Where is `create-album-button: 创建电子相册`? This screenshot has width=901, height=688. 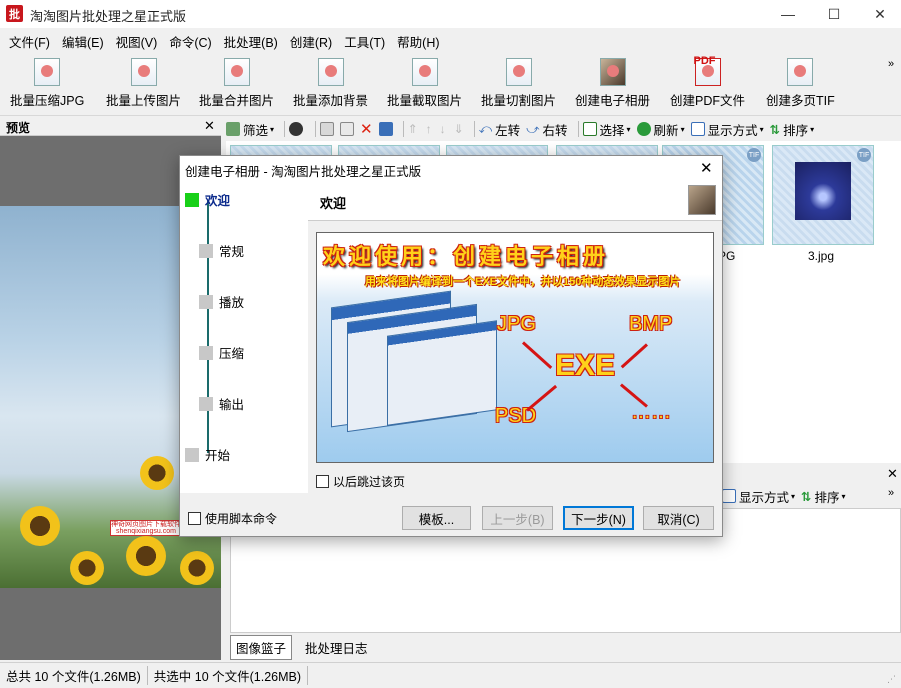 create-album-button: 创建电子相册 is located at coordinates (612, 85).